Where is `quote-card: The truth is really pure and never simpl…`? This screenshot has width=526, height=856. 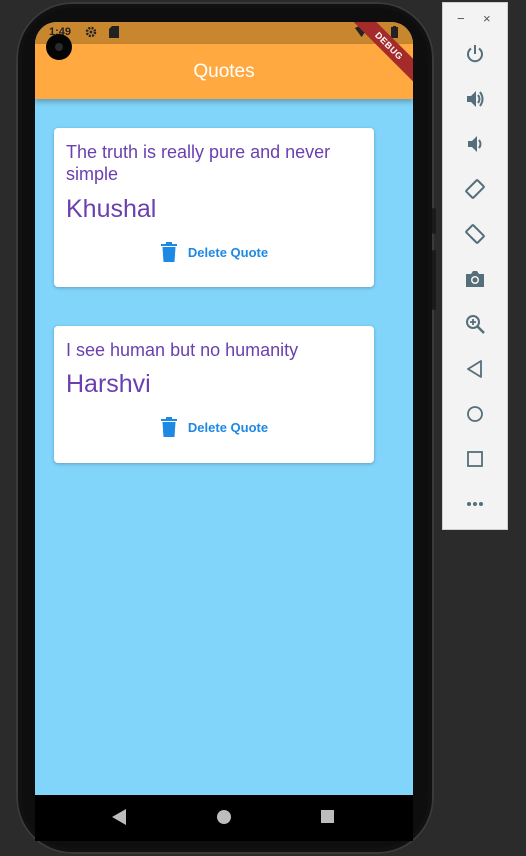 quote-card: The truth is really pure and never simpl… is located at coordinates (214, 207).